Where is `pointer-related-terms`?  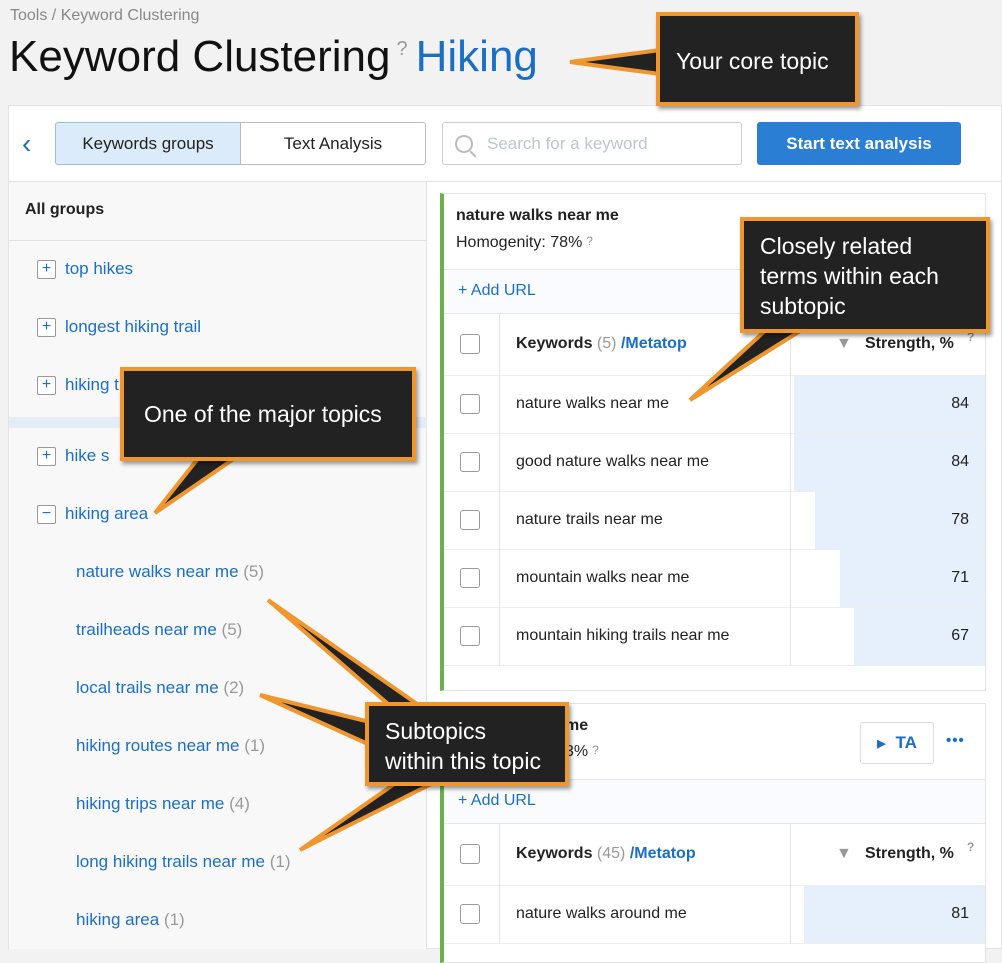
pointer-related-terms is located at coordinates (750, 364).